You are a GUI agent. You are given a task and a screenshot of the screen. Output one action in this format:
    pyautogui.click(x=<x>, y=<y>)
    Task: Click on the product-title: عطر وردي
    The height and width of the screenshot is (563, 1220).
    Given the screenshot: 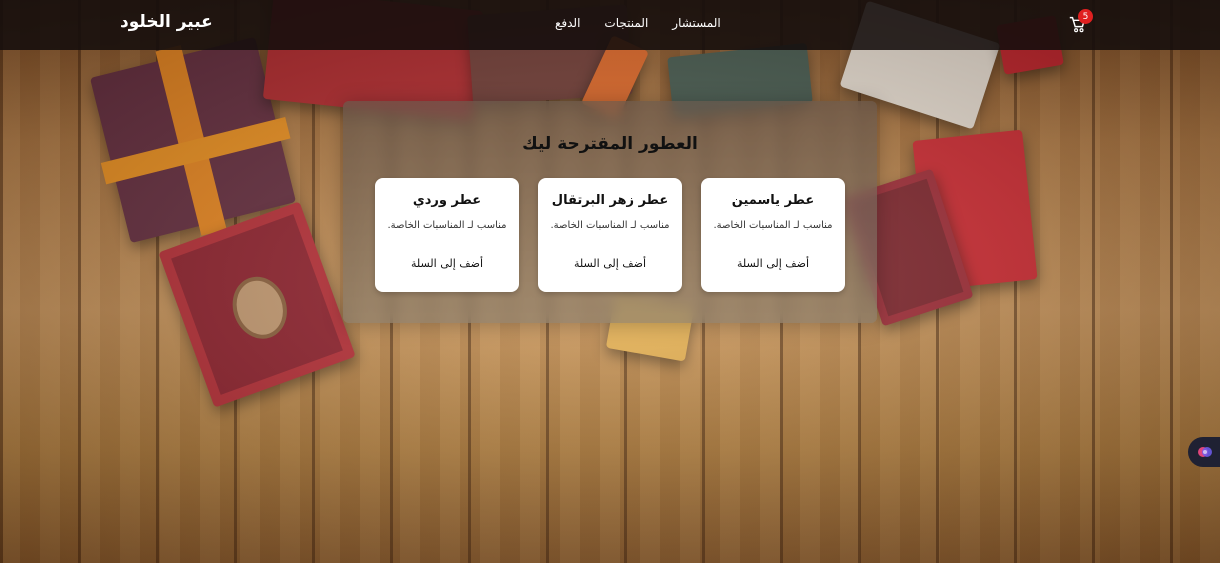 What is the action you would take?
    pyautogui.click(x=447, y=200)
    